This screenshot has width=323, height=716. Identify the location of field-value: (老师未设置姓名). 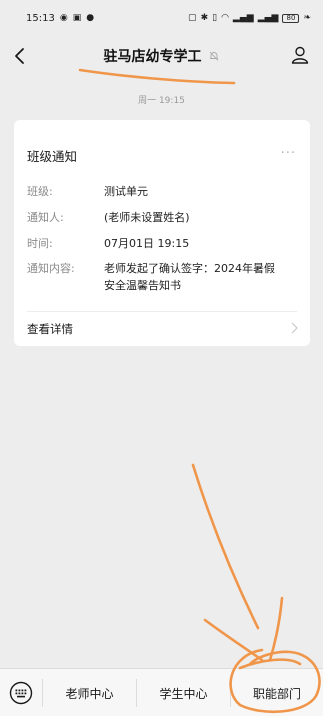
(147, 217).